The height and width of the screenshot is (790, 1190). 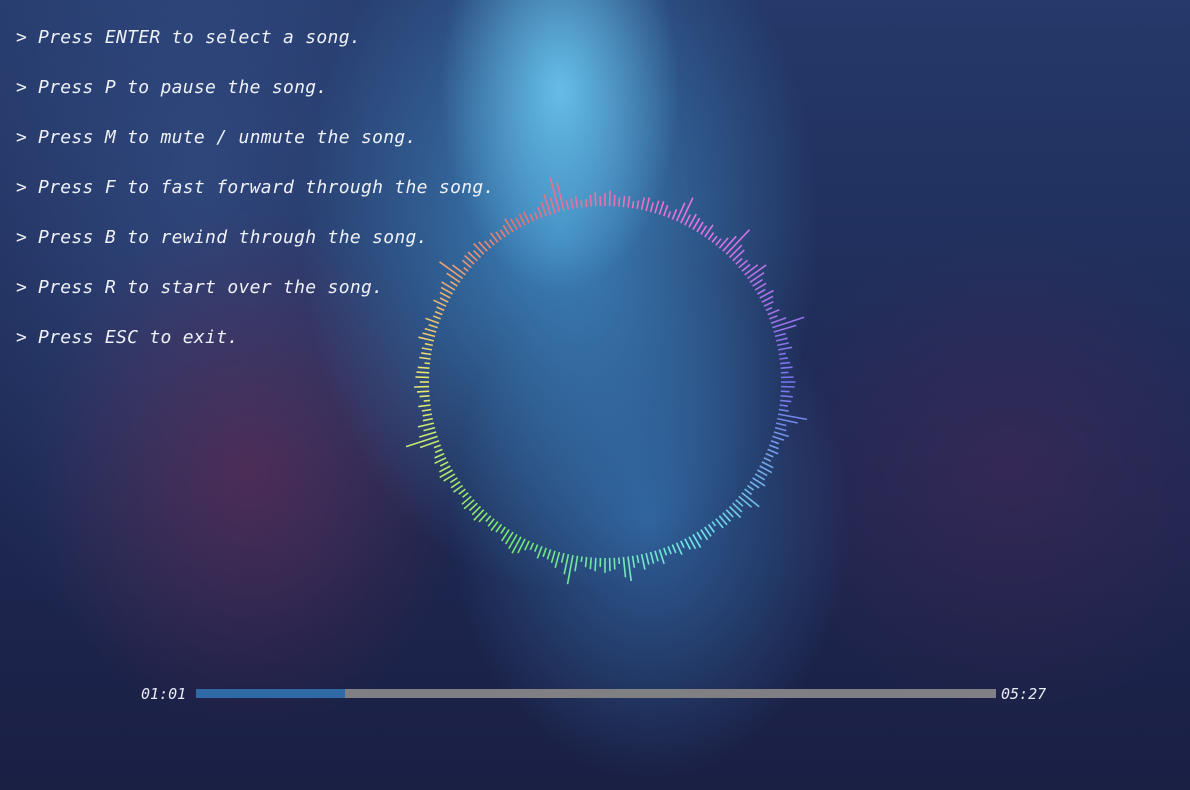 I want to click on current-time: 01:01, so click(x=164, y=694).